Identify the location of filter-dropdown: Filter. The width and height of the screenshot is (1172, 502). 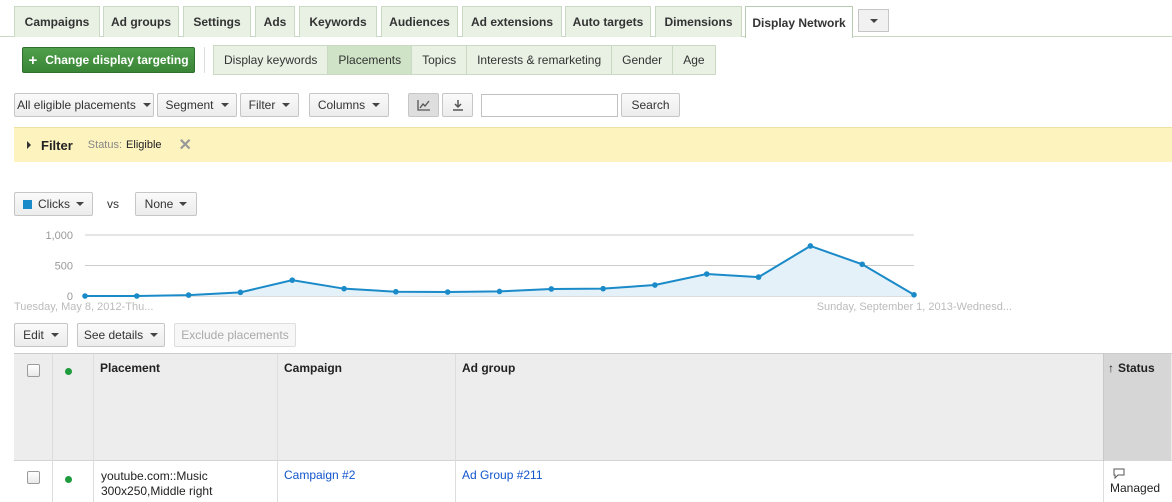
(269, 105).